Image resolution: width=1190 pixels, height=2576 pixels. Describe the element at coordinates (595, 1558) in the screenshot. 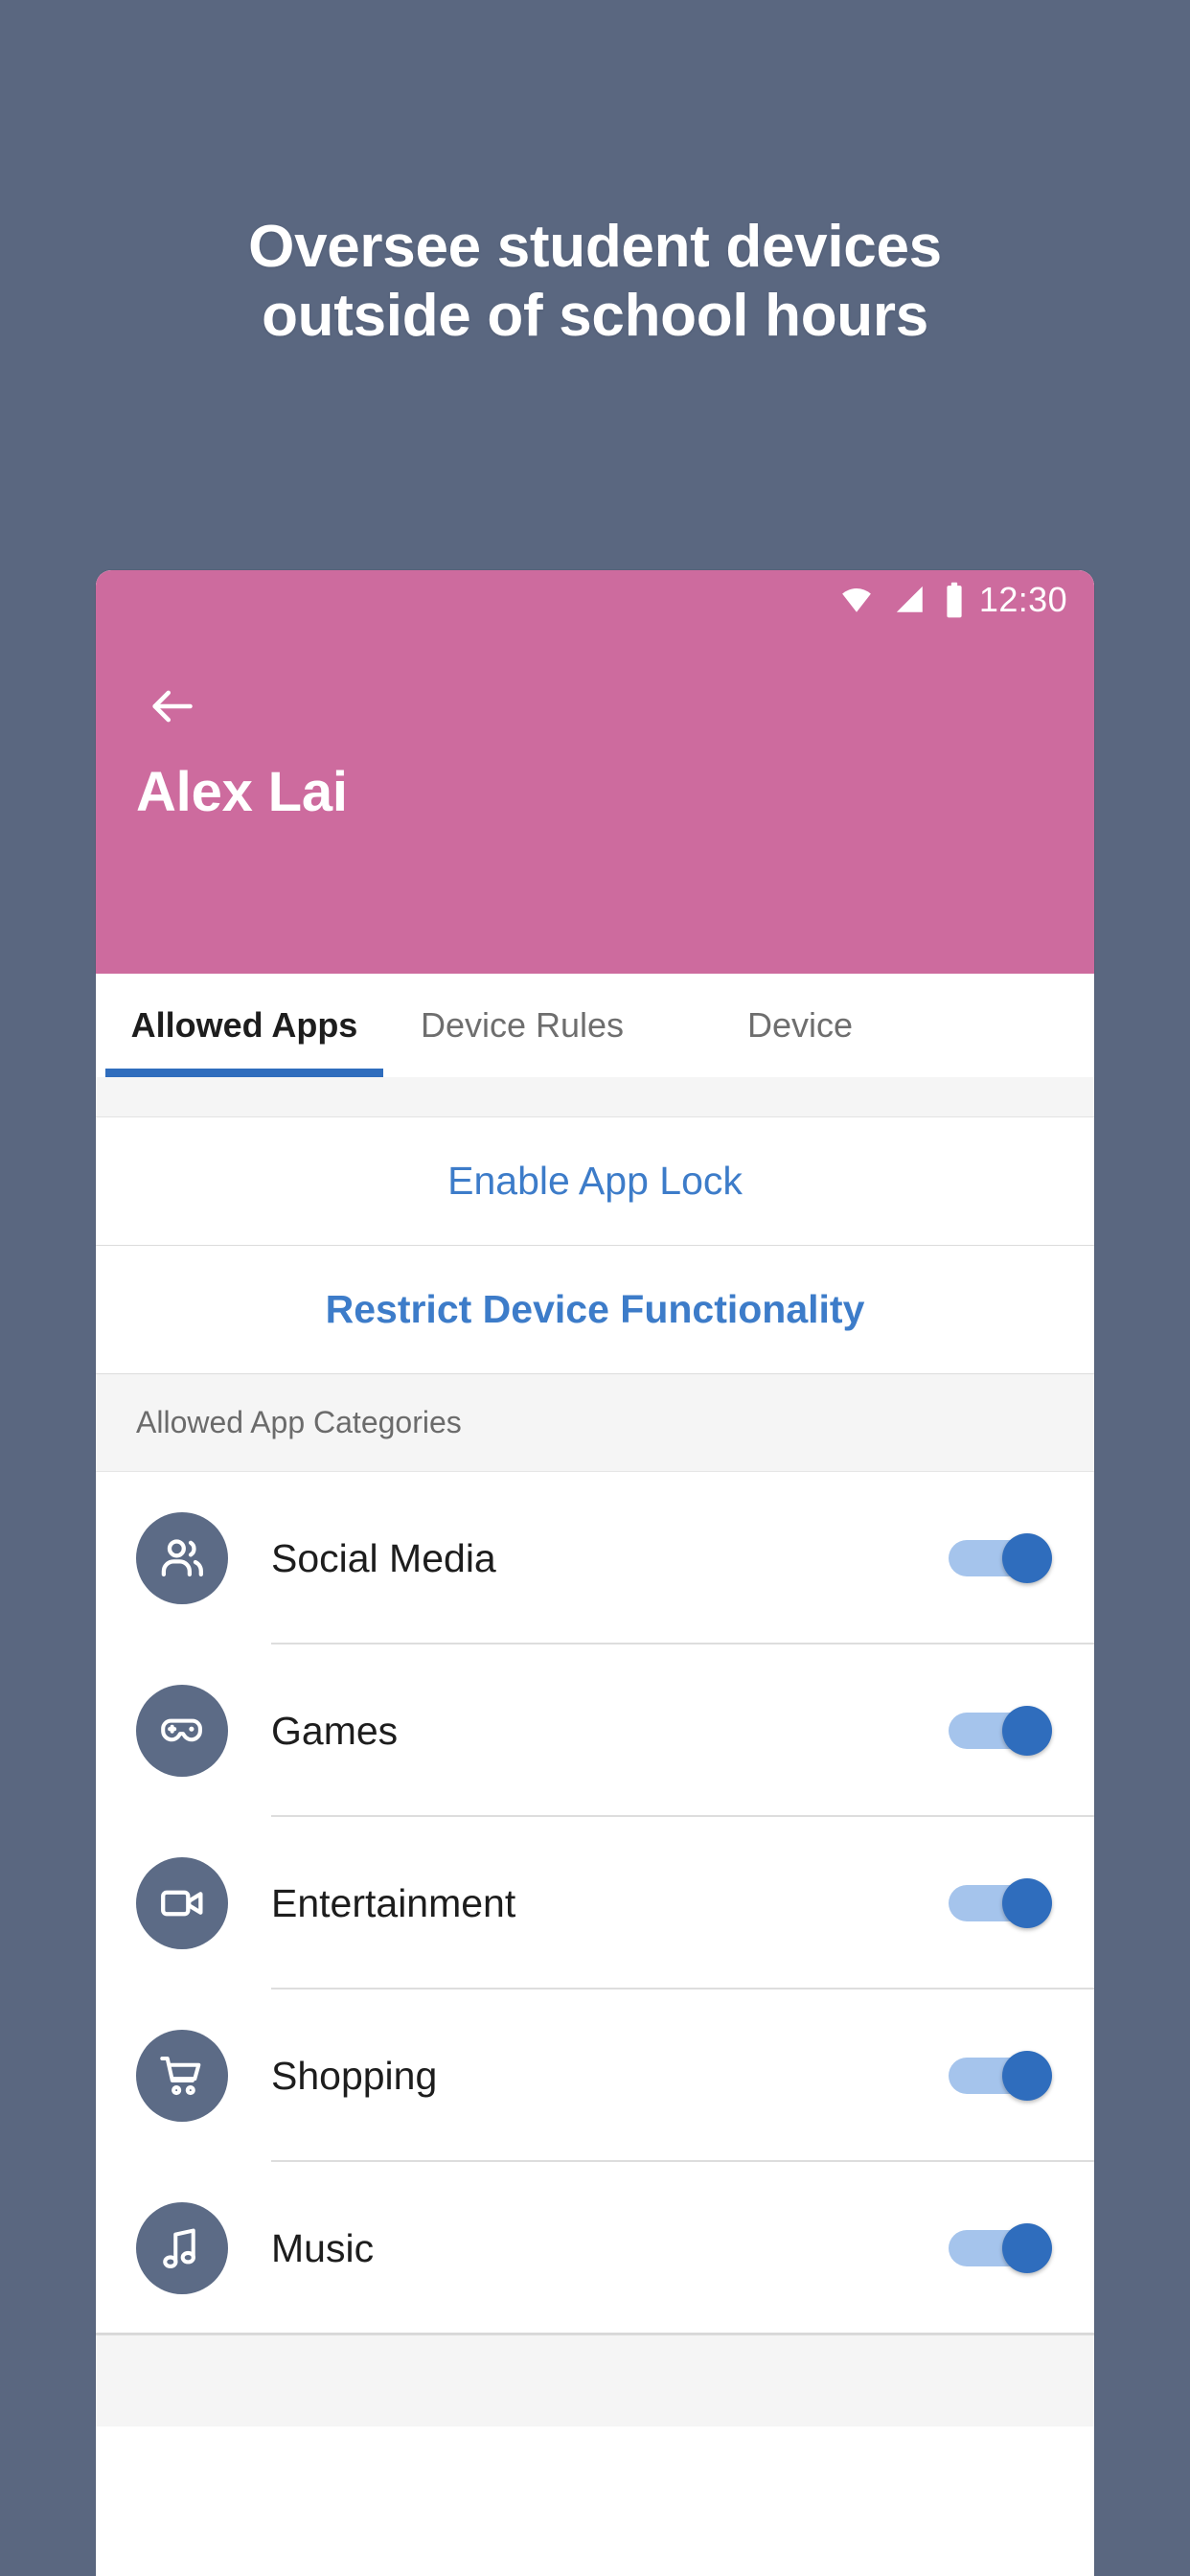

I see `category-row-social-media: Social Media` at that location.